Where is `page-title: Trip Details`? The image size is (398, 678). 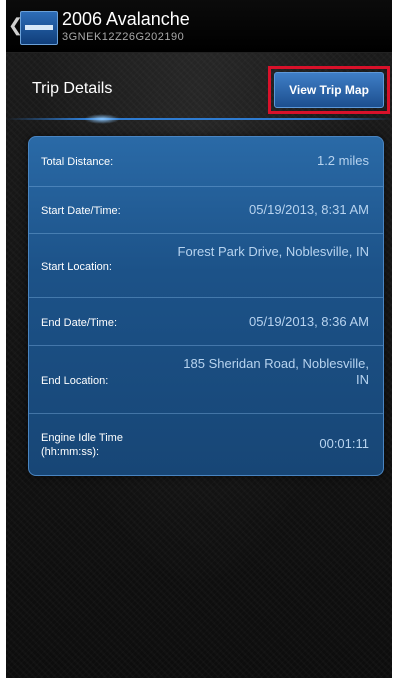
page-title: Trip Details is located at coordinates (72, 88).